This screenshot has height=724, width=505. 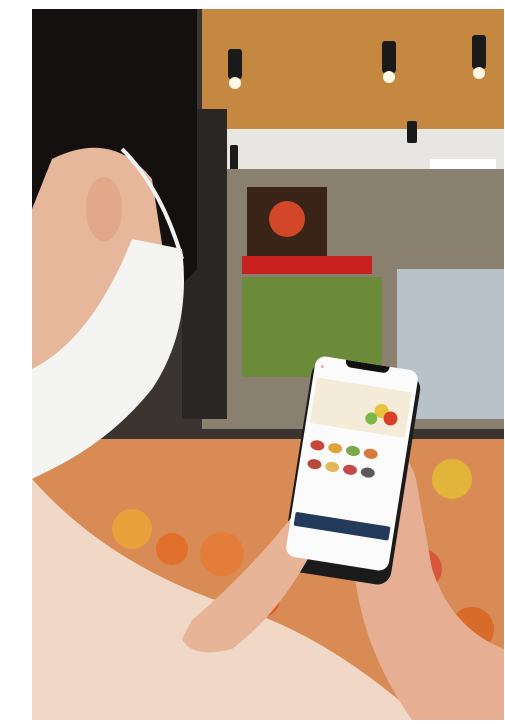 What do you see at coordinates (322, 367) in the screenshot?
I see `menu-icon: ≡` at bounding box center [322, 367].